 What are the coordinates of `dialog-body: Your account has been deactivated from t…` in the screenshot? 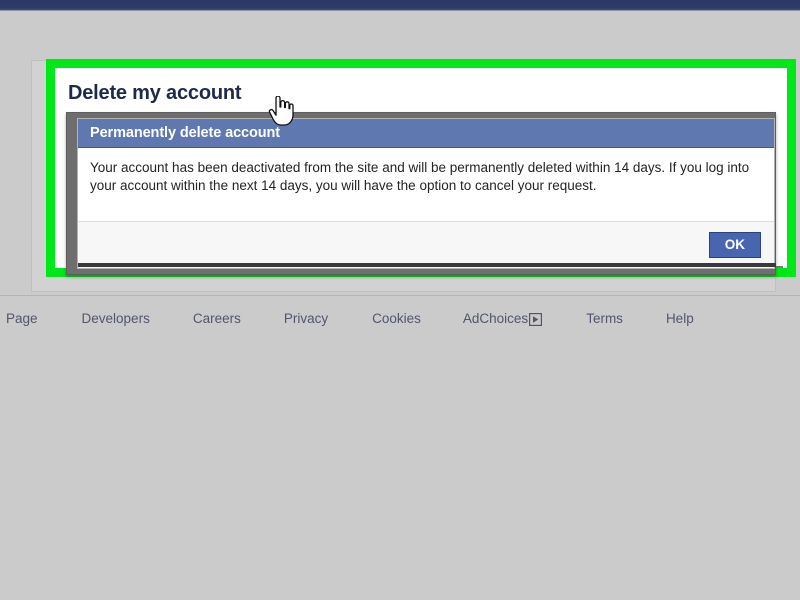 It's located at (426, 184).